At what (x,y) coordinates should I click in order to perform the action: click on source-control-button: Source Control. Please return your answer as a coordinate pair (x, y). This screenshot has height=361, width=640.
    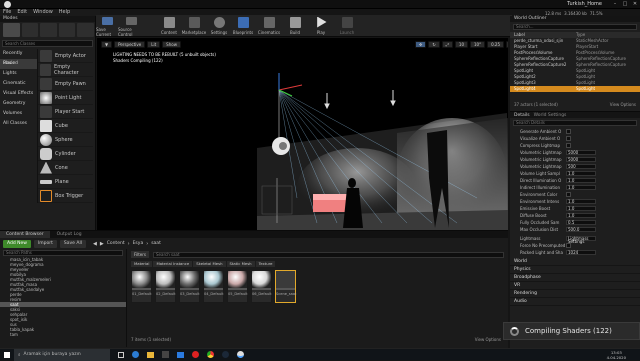
    Looking at the image, I should click on (131, 26).